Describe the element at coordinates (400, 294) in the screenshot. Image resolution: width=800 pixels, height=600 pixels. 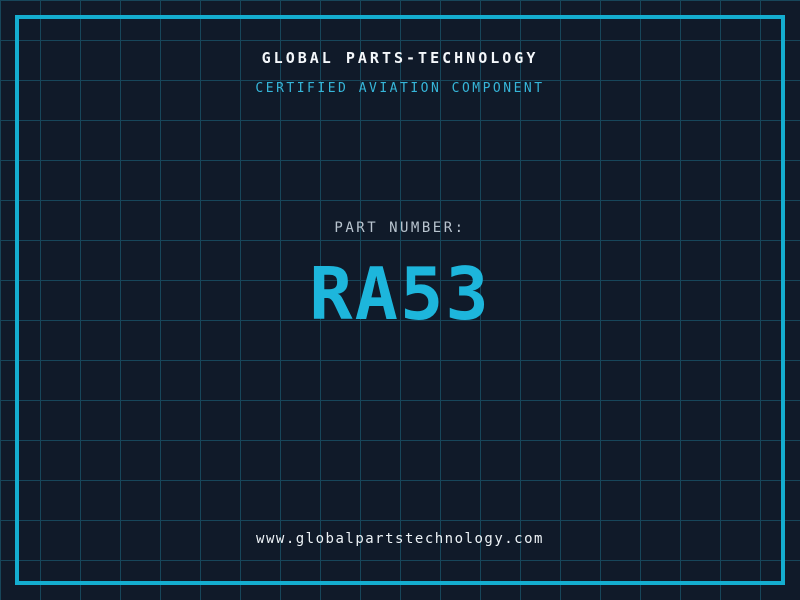
I see `part-number-value: RA53` at that location.